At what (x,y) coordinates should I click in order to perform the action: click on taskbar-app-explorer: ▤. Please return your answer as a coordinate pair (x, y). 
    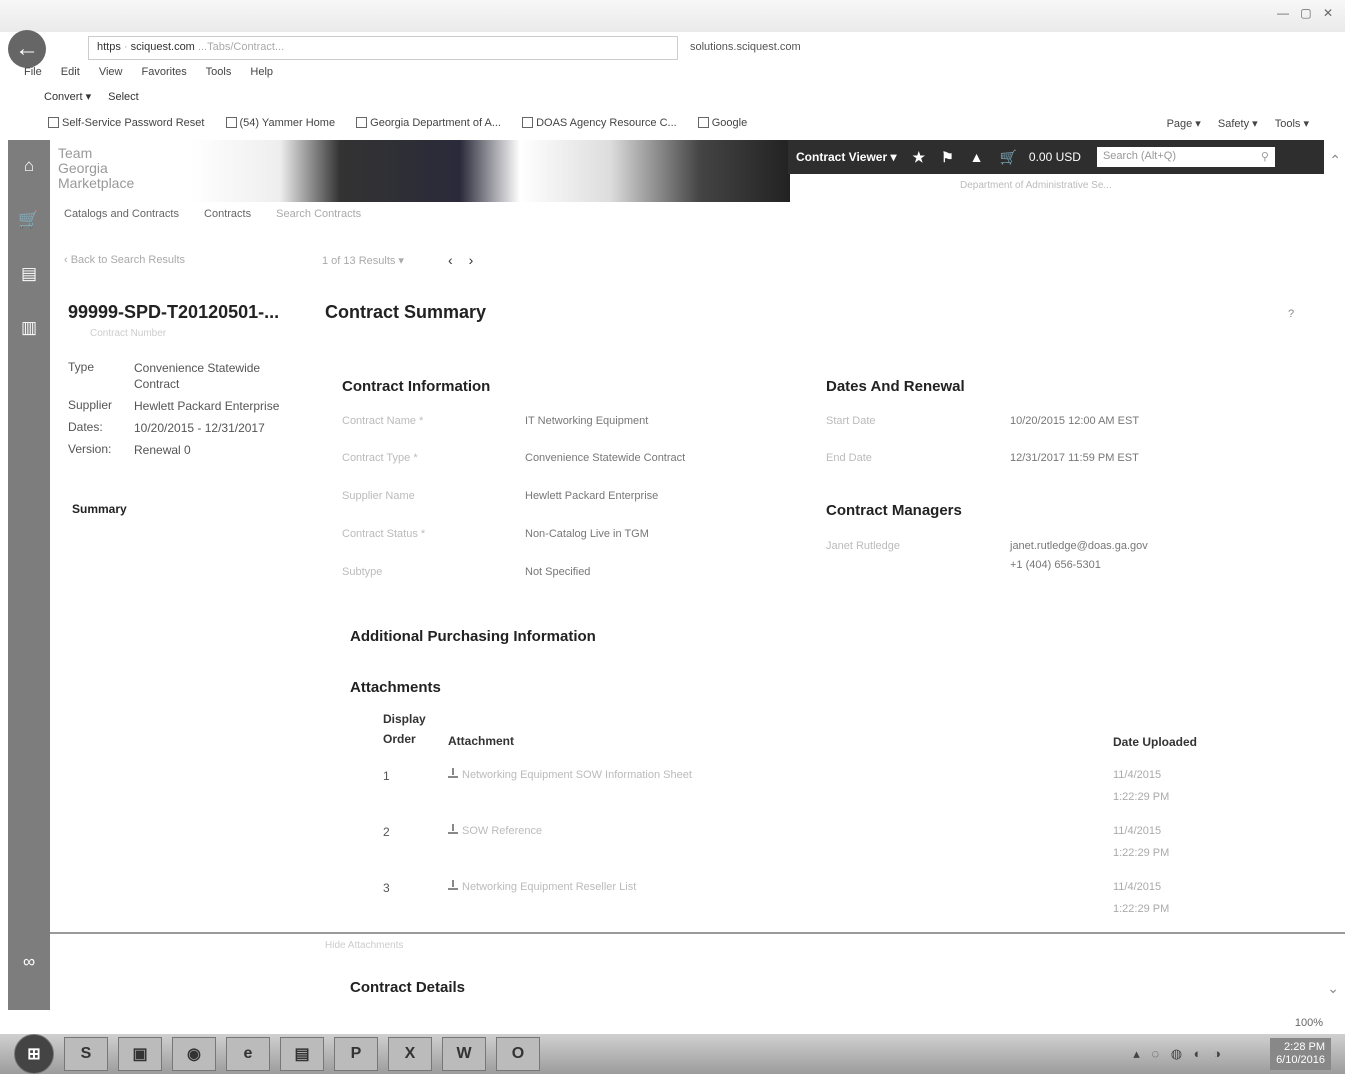
    Looking at the image, I should click on (302, 1054).